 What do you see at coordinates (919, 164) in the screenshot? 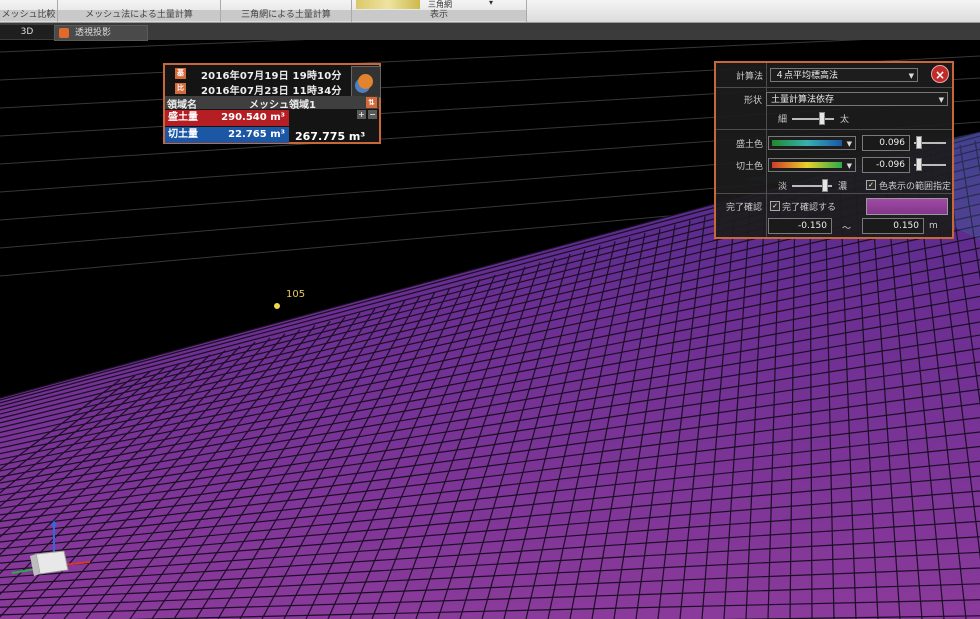
I see `cut-threshold-knob` at bounding box center [919, 164].